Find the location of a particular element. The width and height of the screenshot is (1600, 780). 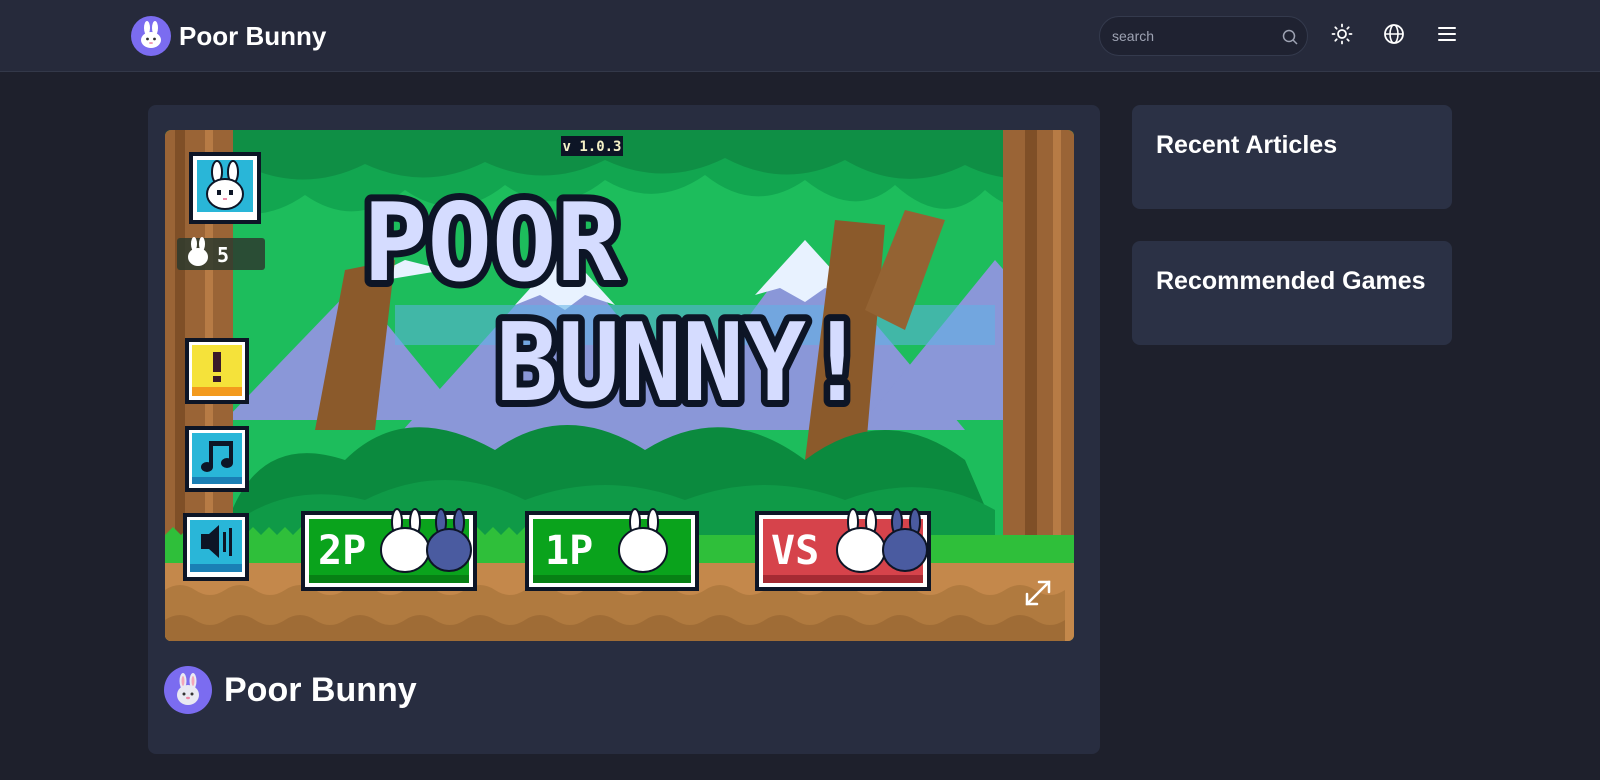

language-button is located at coordinates (1394, 36).